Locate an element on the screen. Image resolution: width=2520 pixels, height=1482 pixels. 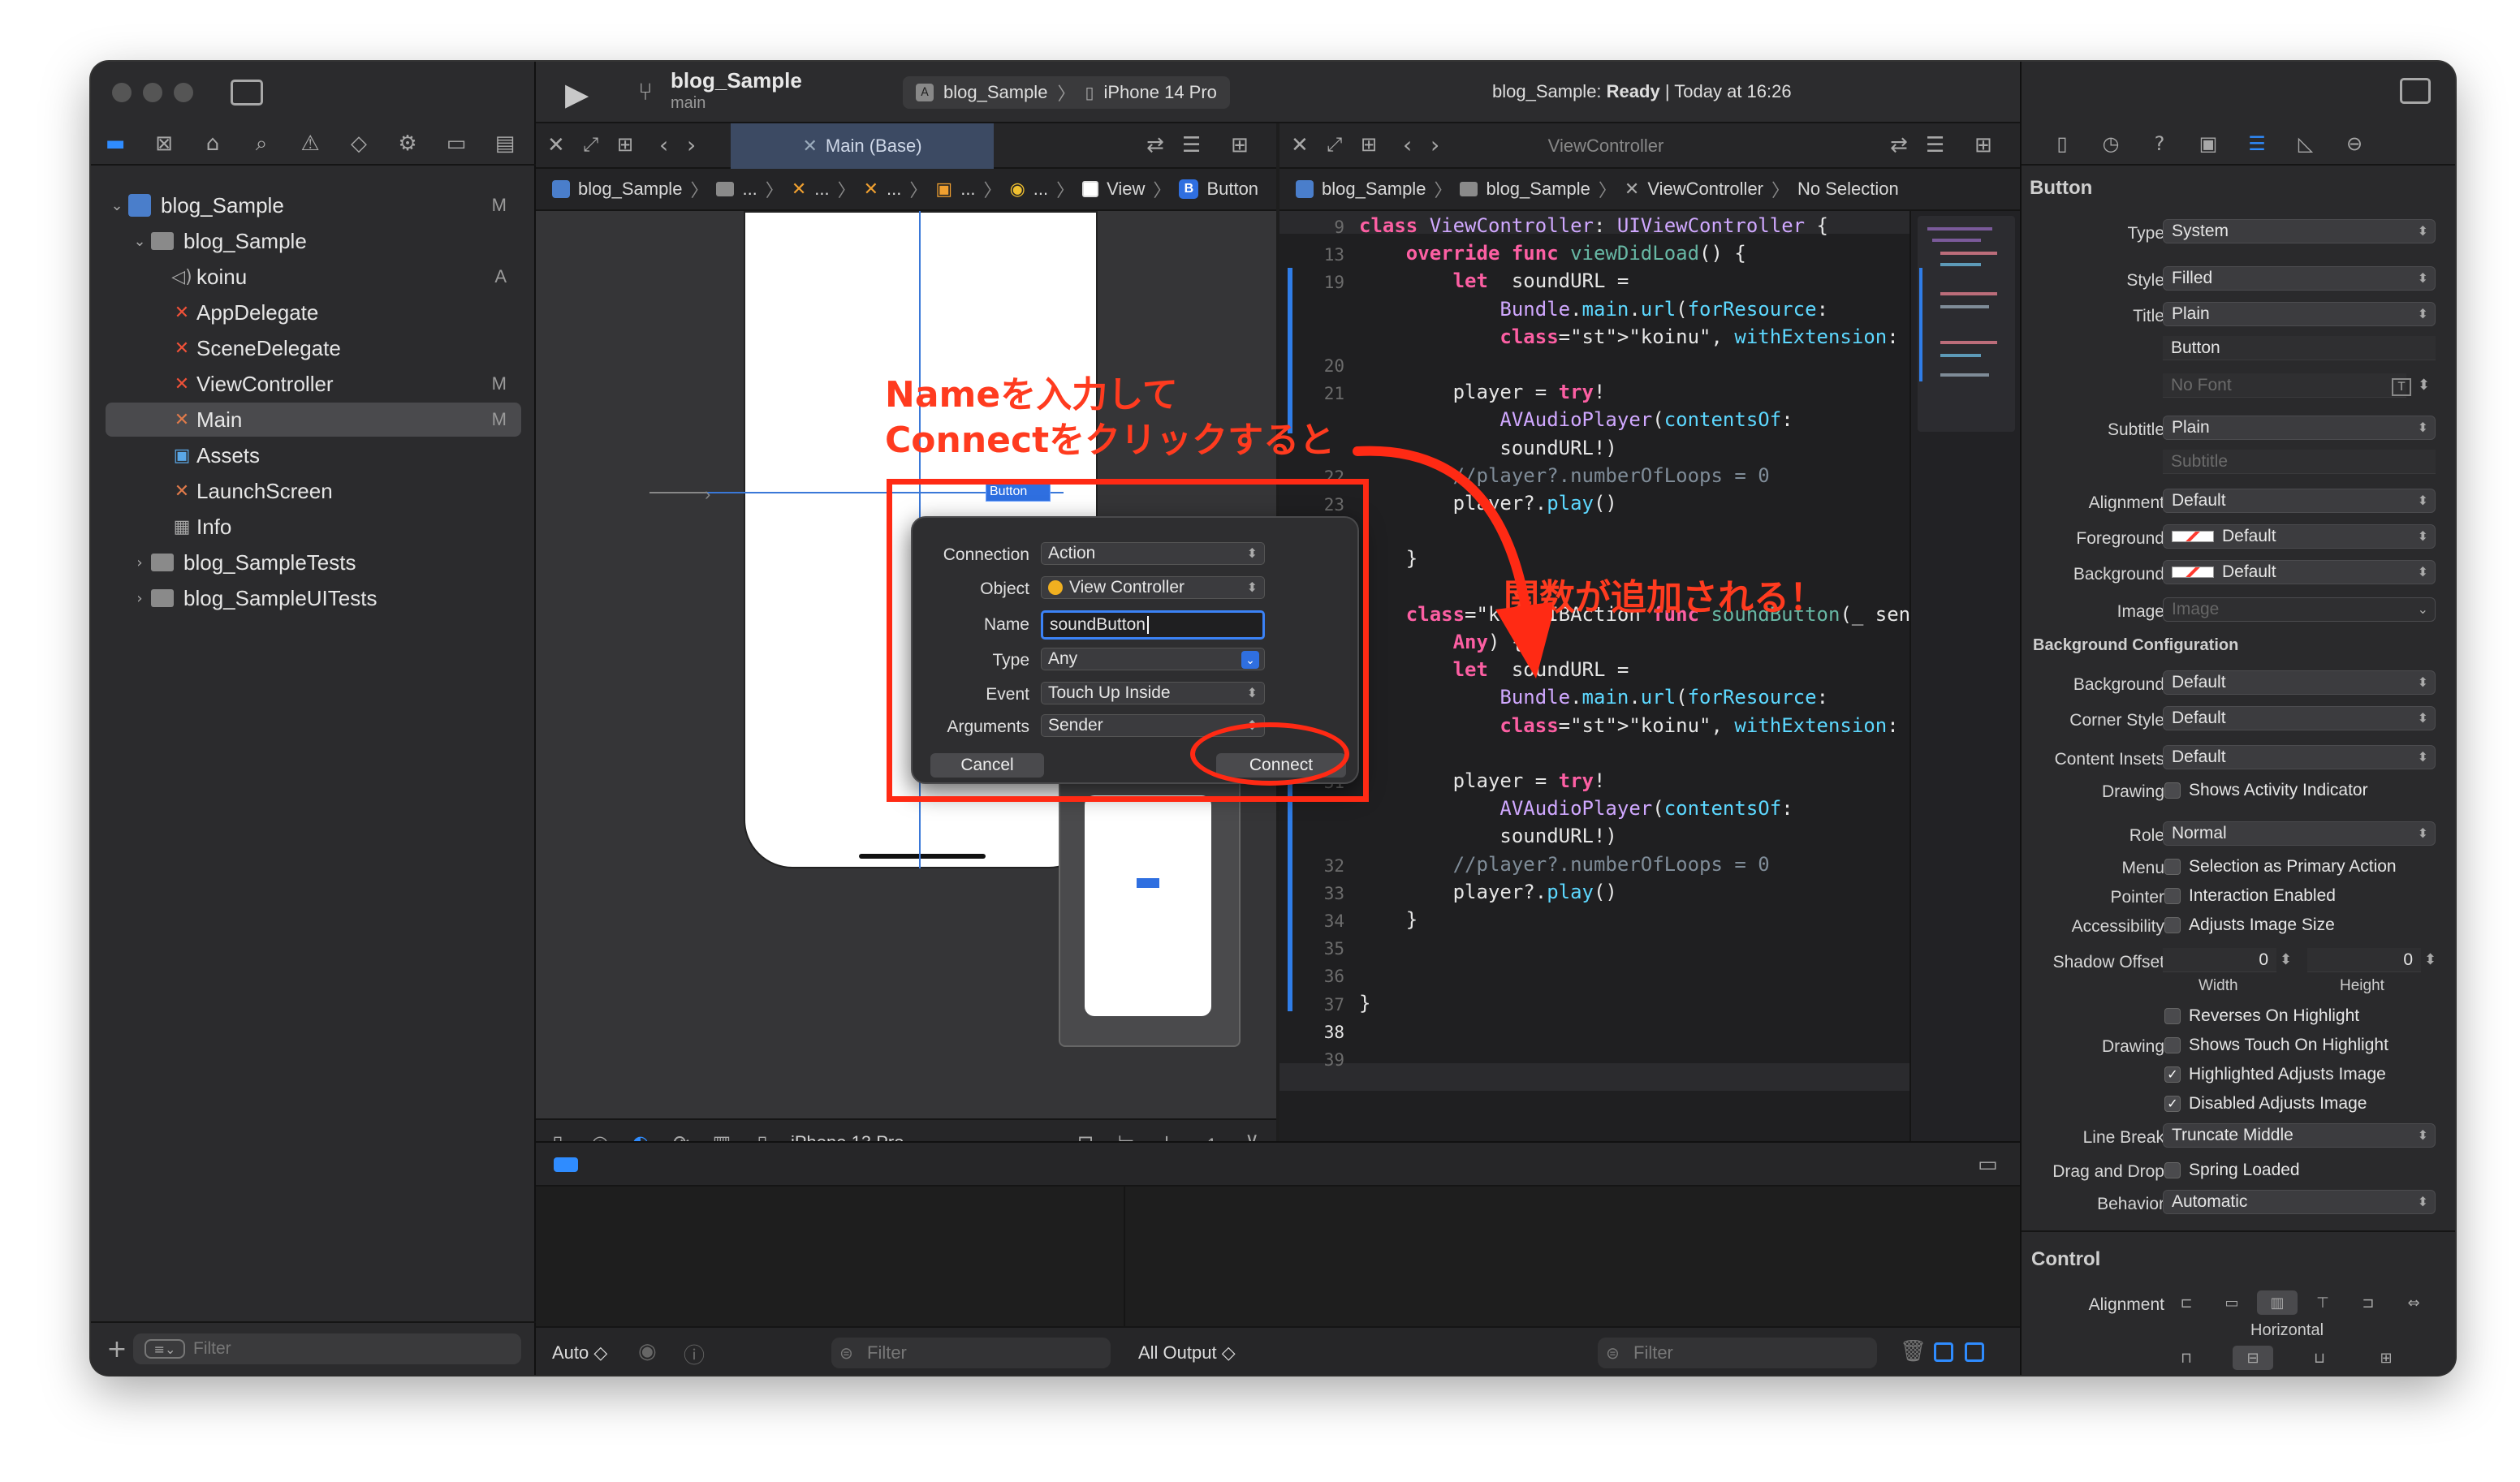
align-leading-icon: ⊤ is located at coordinates (2323, 1302).